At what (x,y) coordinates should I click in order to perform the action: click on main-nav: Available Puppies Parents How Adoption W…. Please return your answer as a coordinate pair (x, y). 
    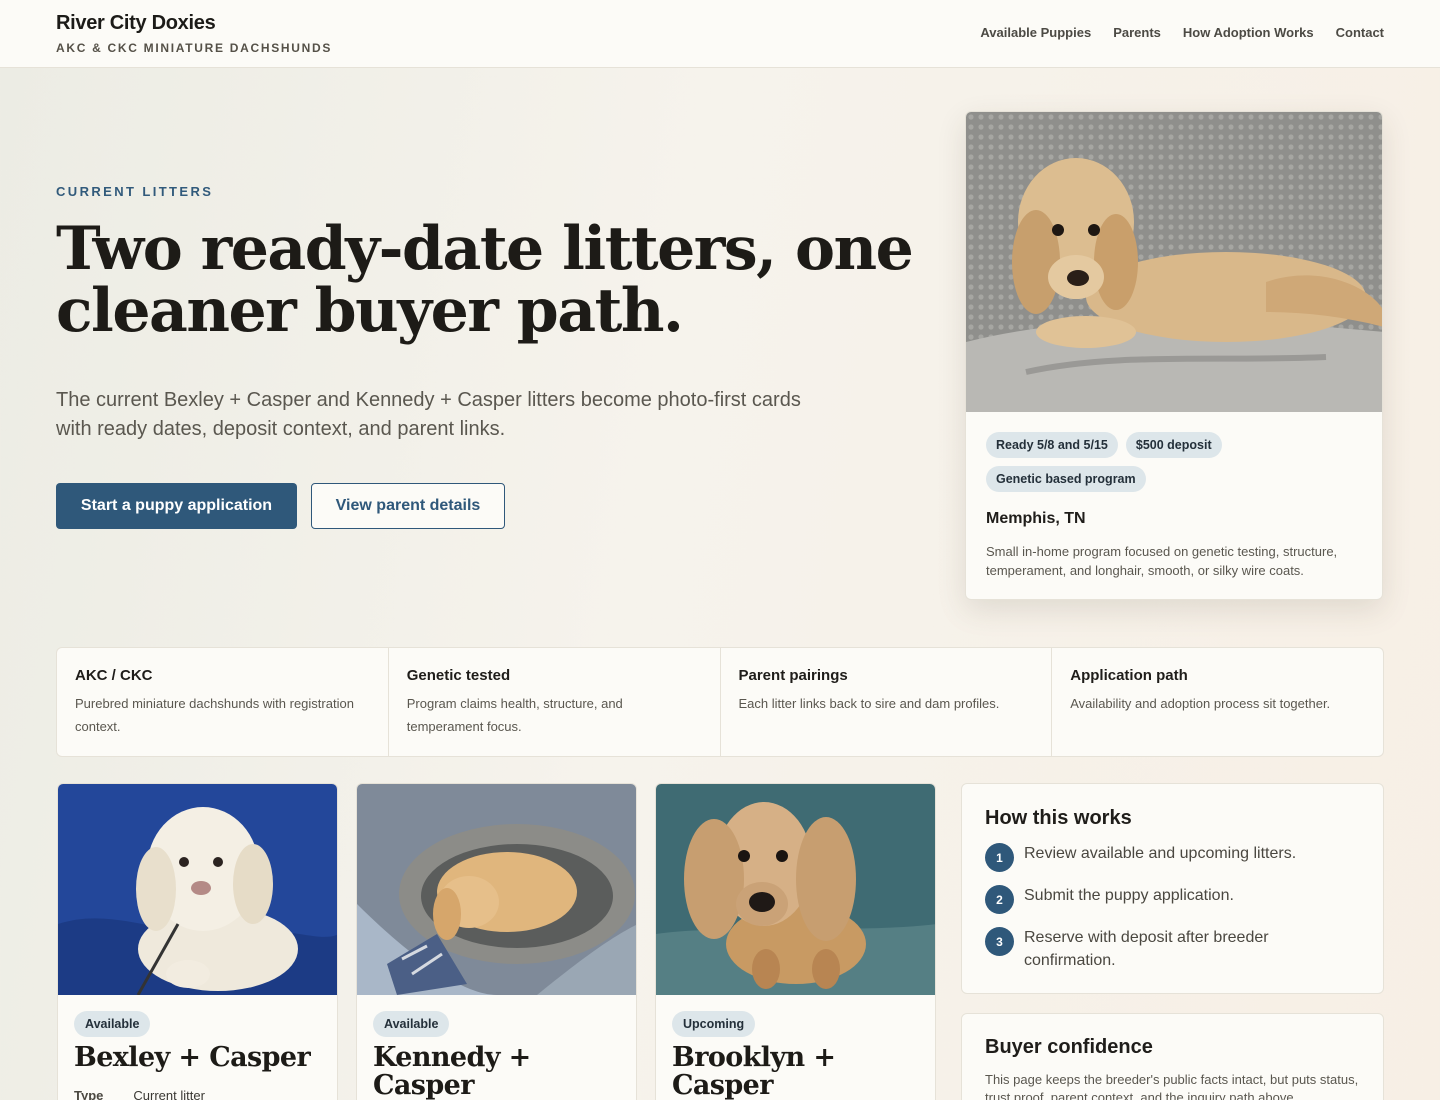
    Looking at the image, I should click on (1182, 32).